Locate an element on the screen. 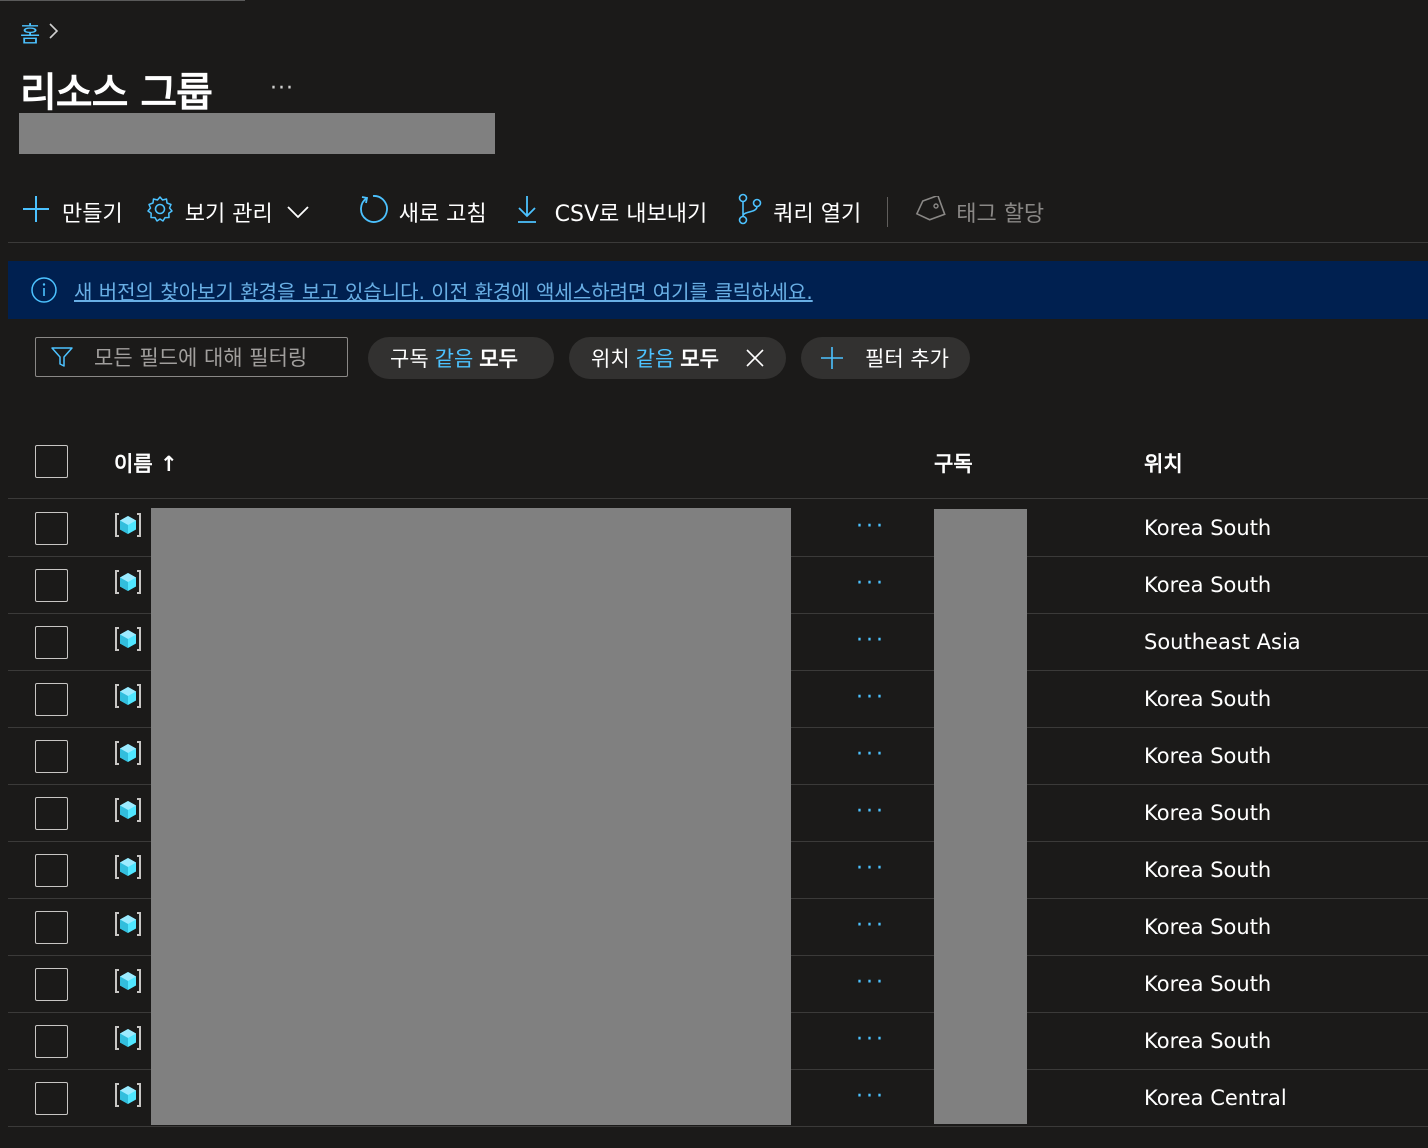 This screenshot has height=1148, width=1428. location-filter-pill: 위치 같음 모두 is located at coordinates (677, 358).